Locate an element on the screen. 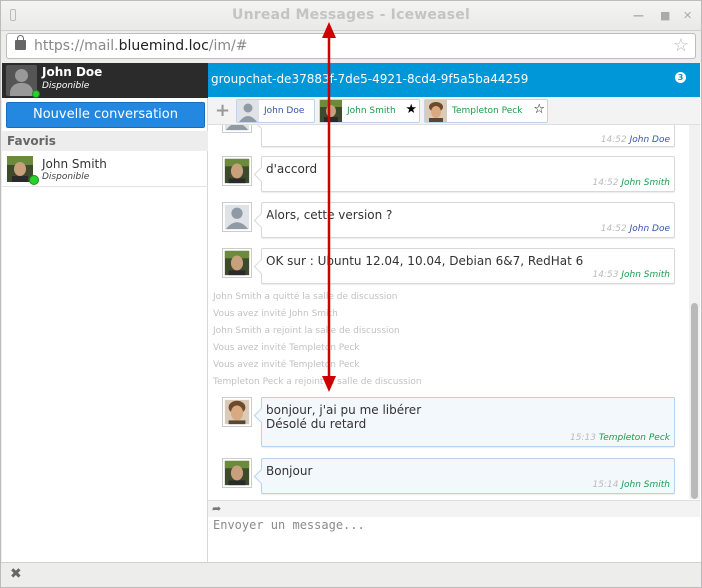 The width and height of the screenshot is (702, 588). participant-name: John Doe is located at coordinates (284, 111).